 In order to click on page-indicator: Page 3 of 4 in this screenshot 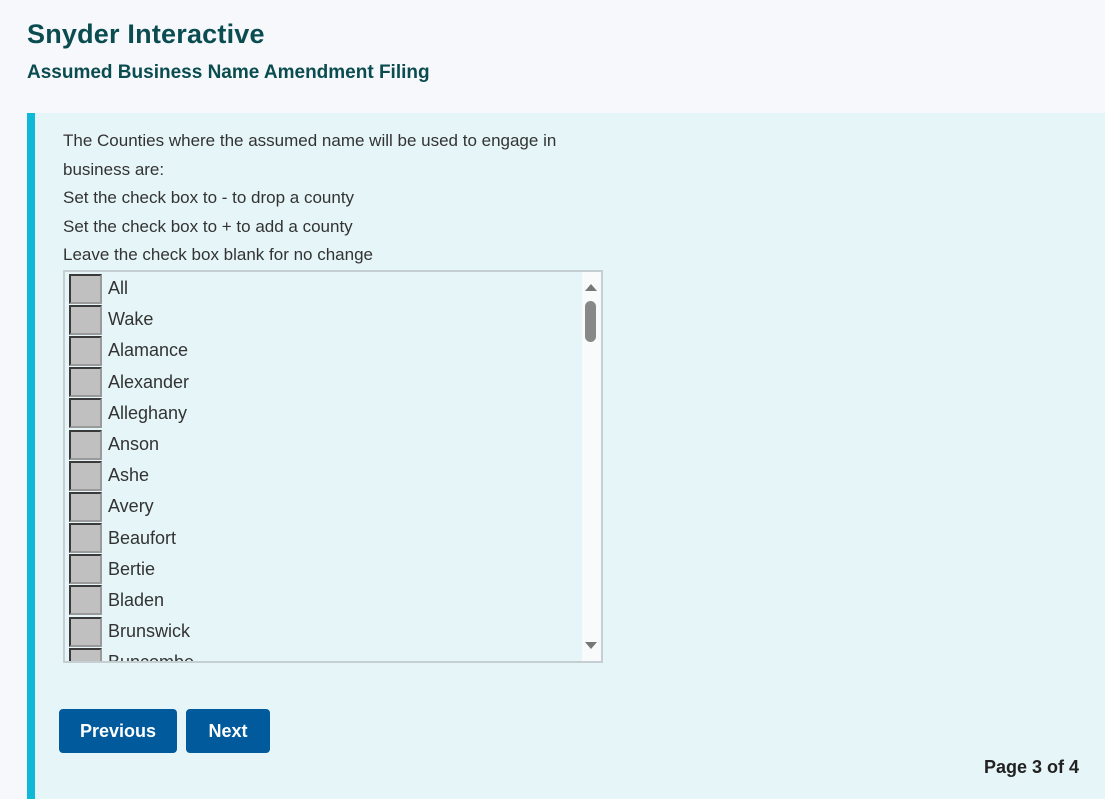, I will do `click(1031, 767)`.